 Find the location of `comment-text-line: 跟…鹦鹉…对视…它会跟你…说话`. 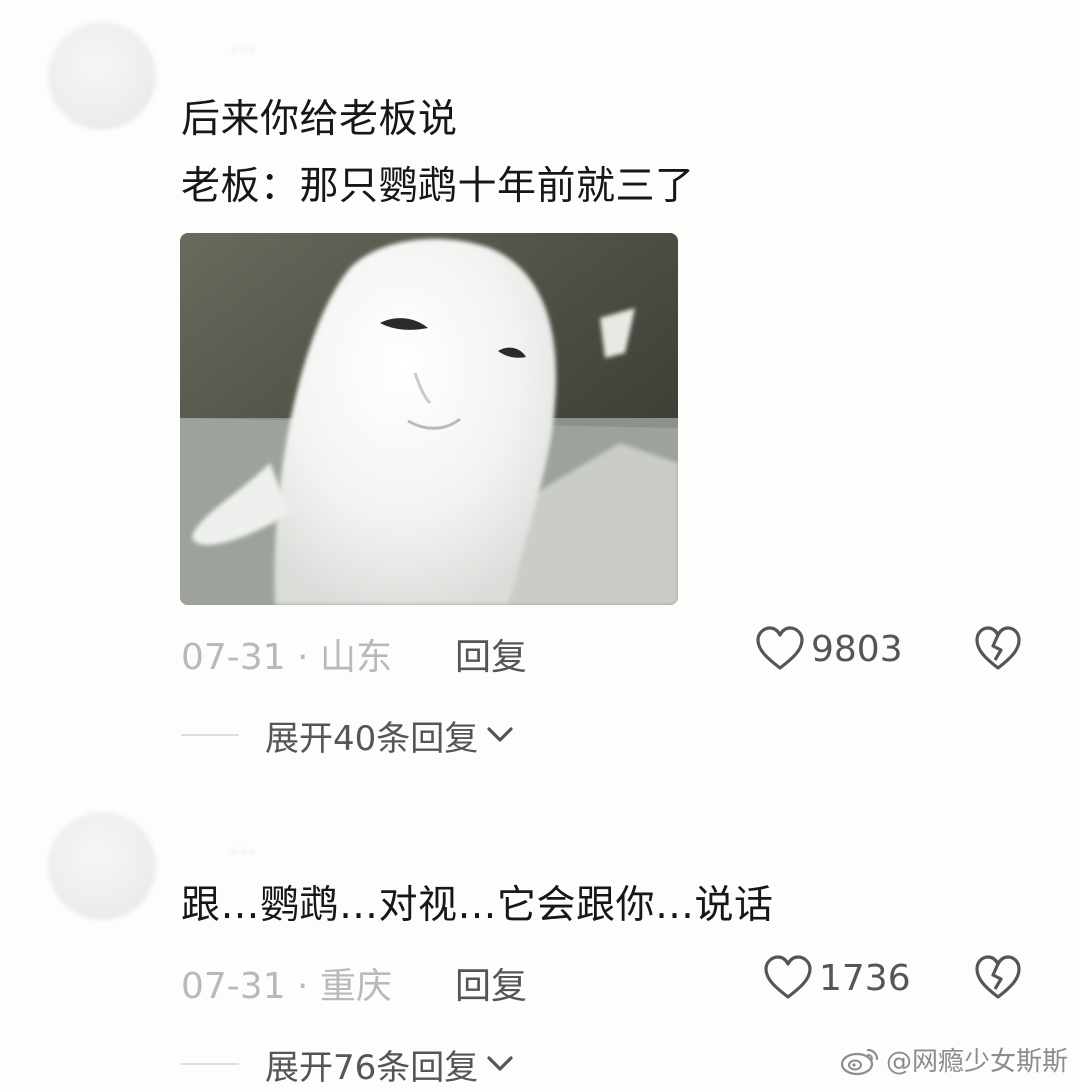

comment-text-line: 跟…鹦鹉…对视…它会跟你…说话 is located at coordinates (477, 905).